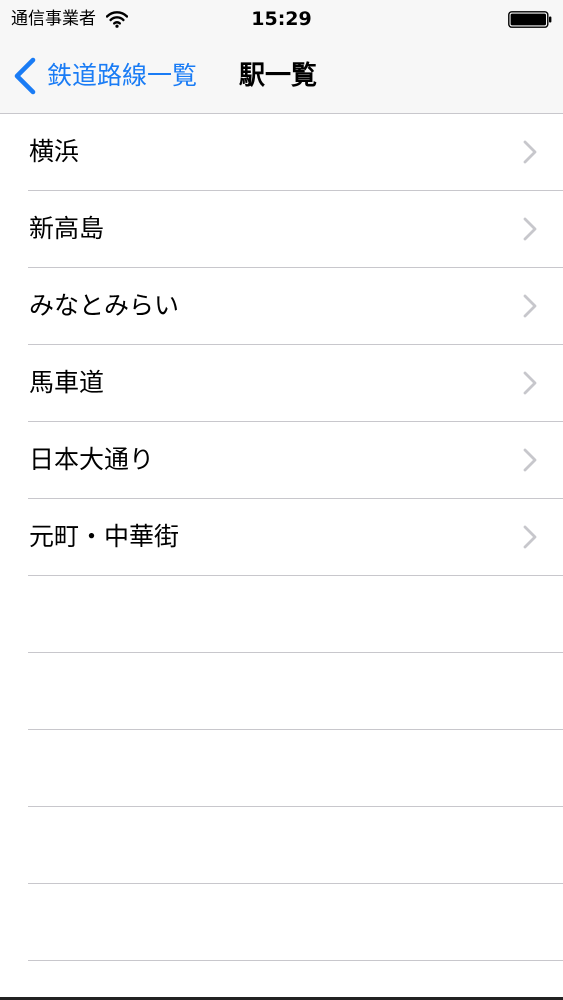 This screenshot has height=1000, width=563. I want to click on battery-full-icon, so click(530, 19).